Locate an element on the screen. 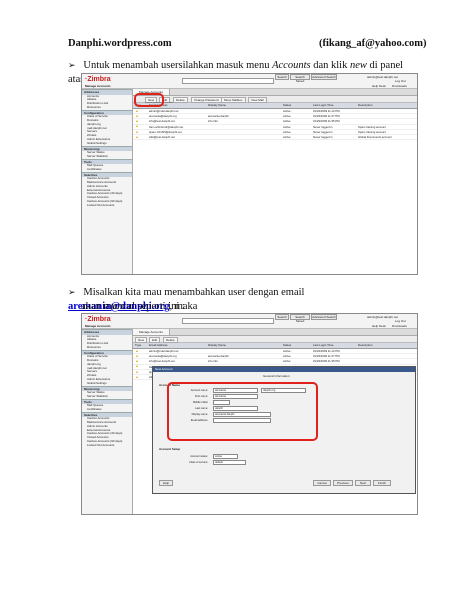 This screenshot has width=474, height=613. cos-field: default is located at coordinates (229, 463).